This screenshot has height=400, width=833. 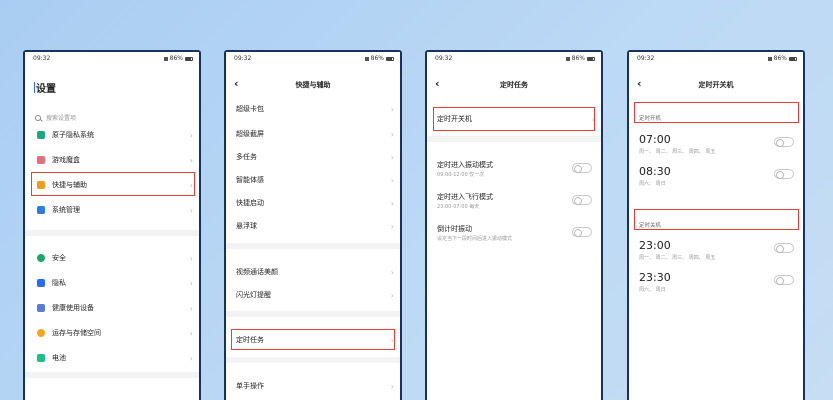 I want to click on settings-item: 安全 ›, so click(x=112, y=258).